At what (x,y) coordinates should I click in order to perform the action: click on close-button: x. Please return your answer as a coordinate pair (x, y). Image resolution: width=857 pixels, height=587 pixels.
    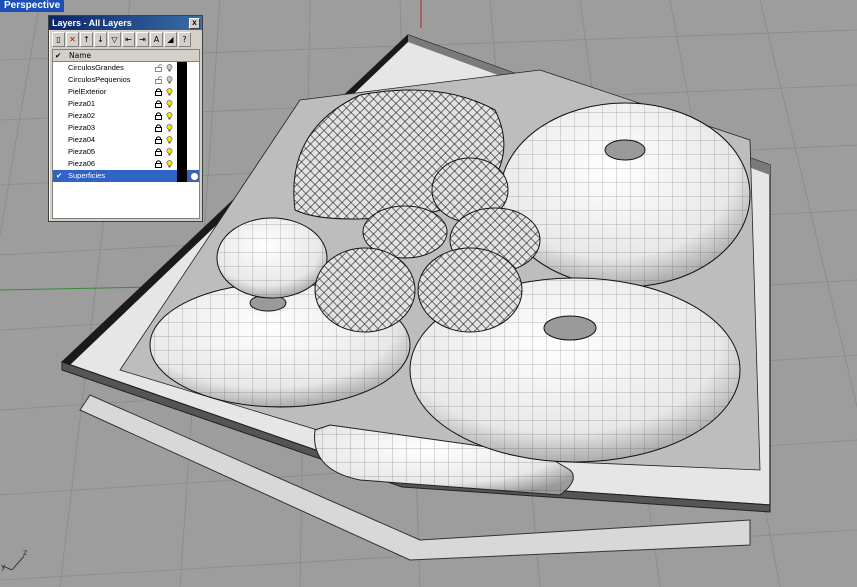
    Looking at the image, I should click on (194, 23).